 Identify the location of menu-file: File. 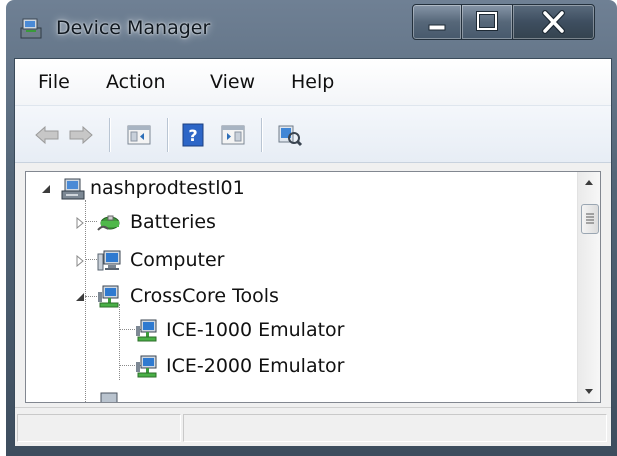
(54, 82).